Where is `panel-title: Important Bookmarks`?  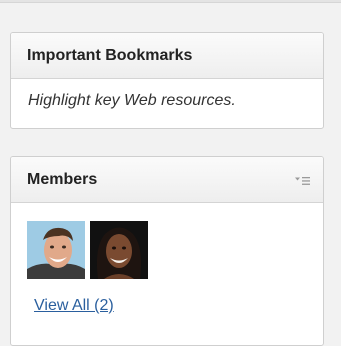 panel-title: Important Bookmarks is located at coordinates (110, 55).